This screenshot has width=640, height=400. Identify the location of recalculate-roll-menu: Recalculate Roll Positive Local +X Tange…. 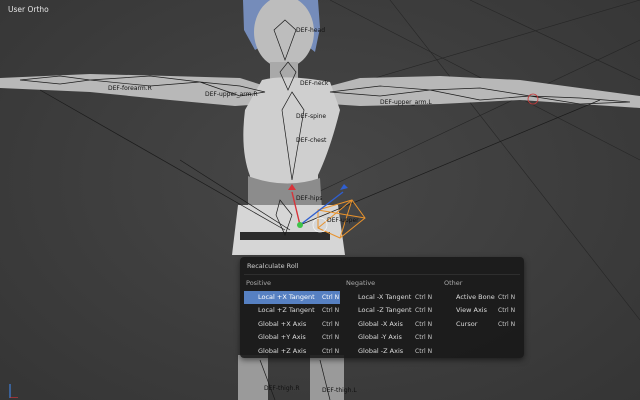
(382, 307).